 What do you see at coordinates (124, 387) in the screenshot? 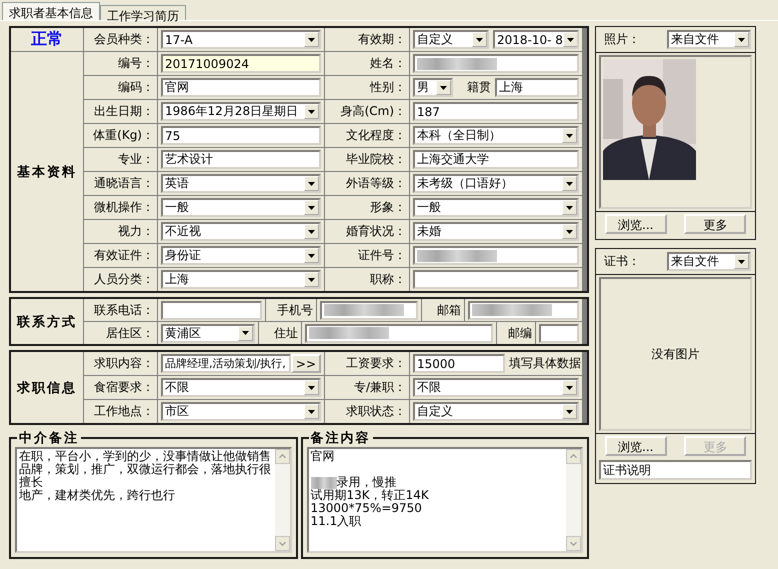
I see `field-label: 食宿要求：` at bounding box center [124, 387].